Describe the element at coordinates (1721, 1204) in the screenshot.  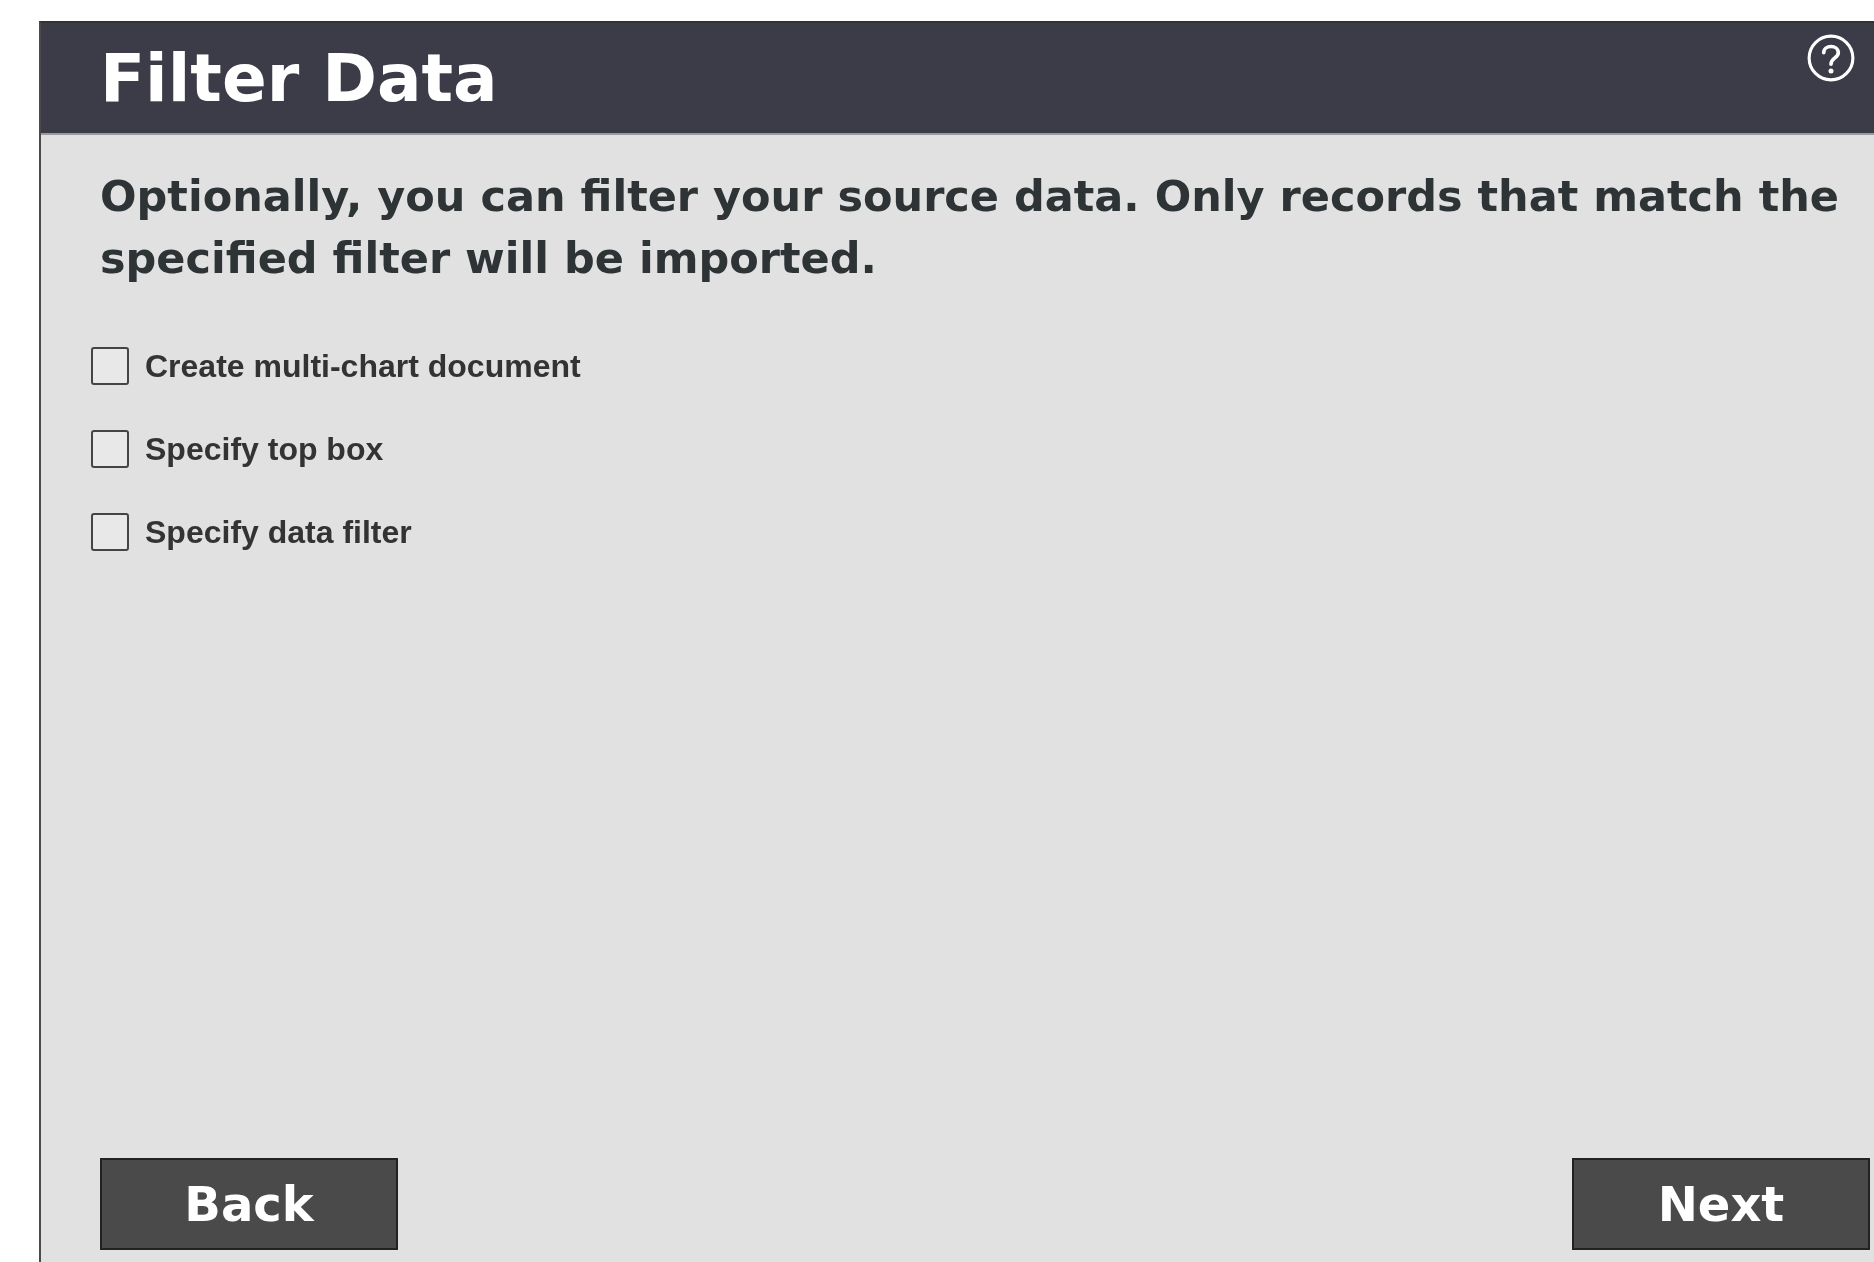
I see `next-button: Next` at that location.